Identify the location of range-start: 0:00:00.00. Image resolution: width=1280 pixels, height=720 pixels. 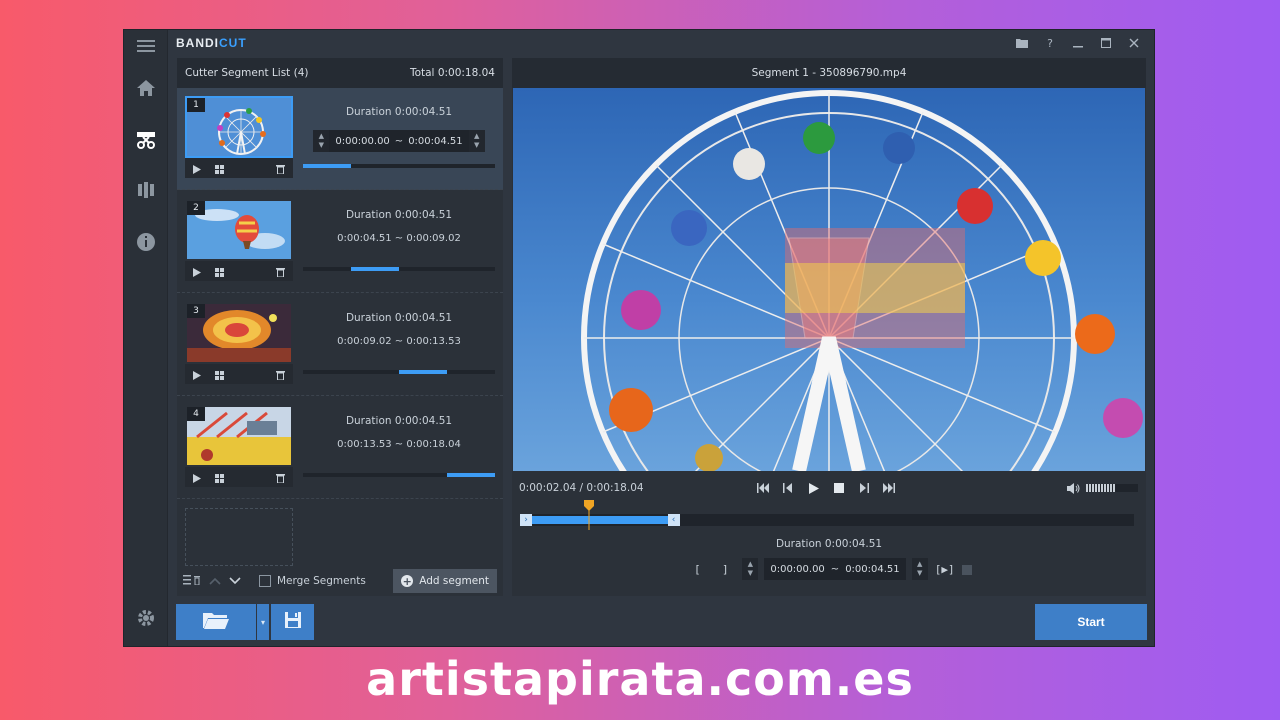
(362, 141).